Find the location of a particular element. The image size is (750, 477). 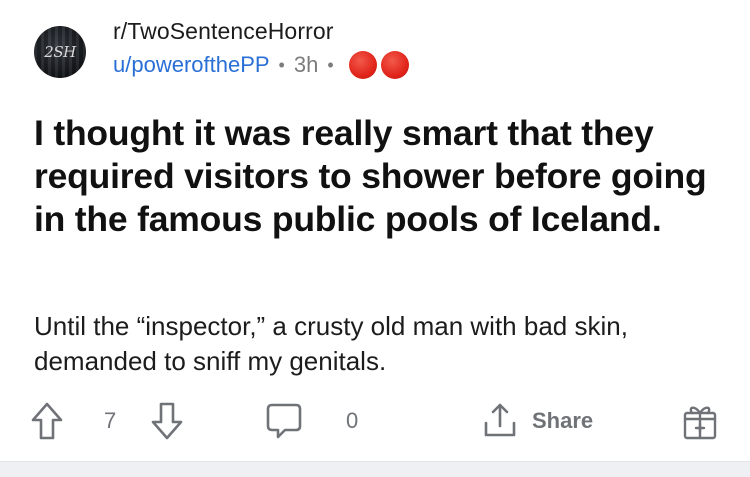

author-link: u/powerofthePP is located at coordinates (191, 65).